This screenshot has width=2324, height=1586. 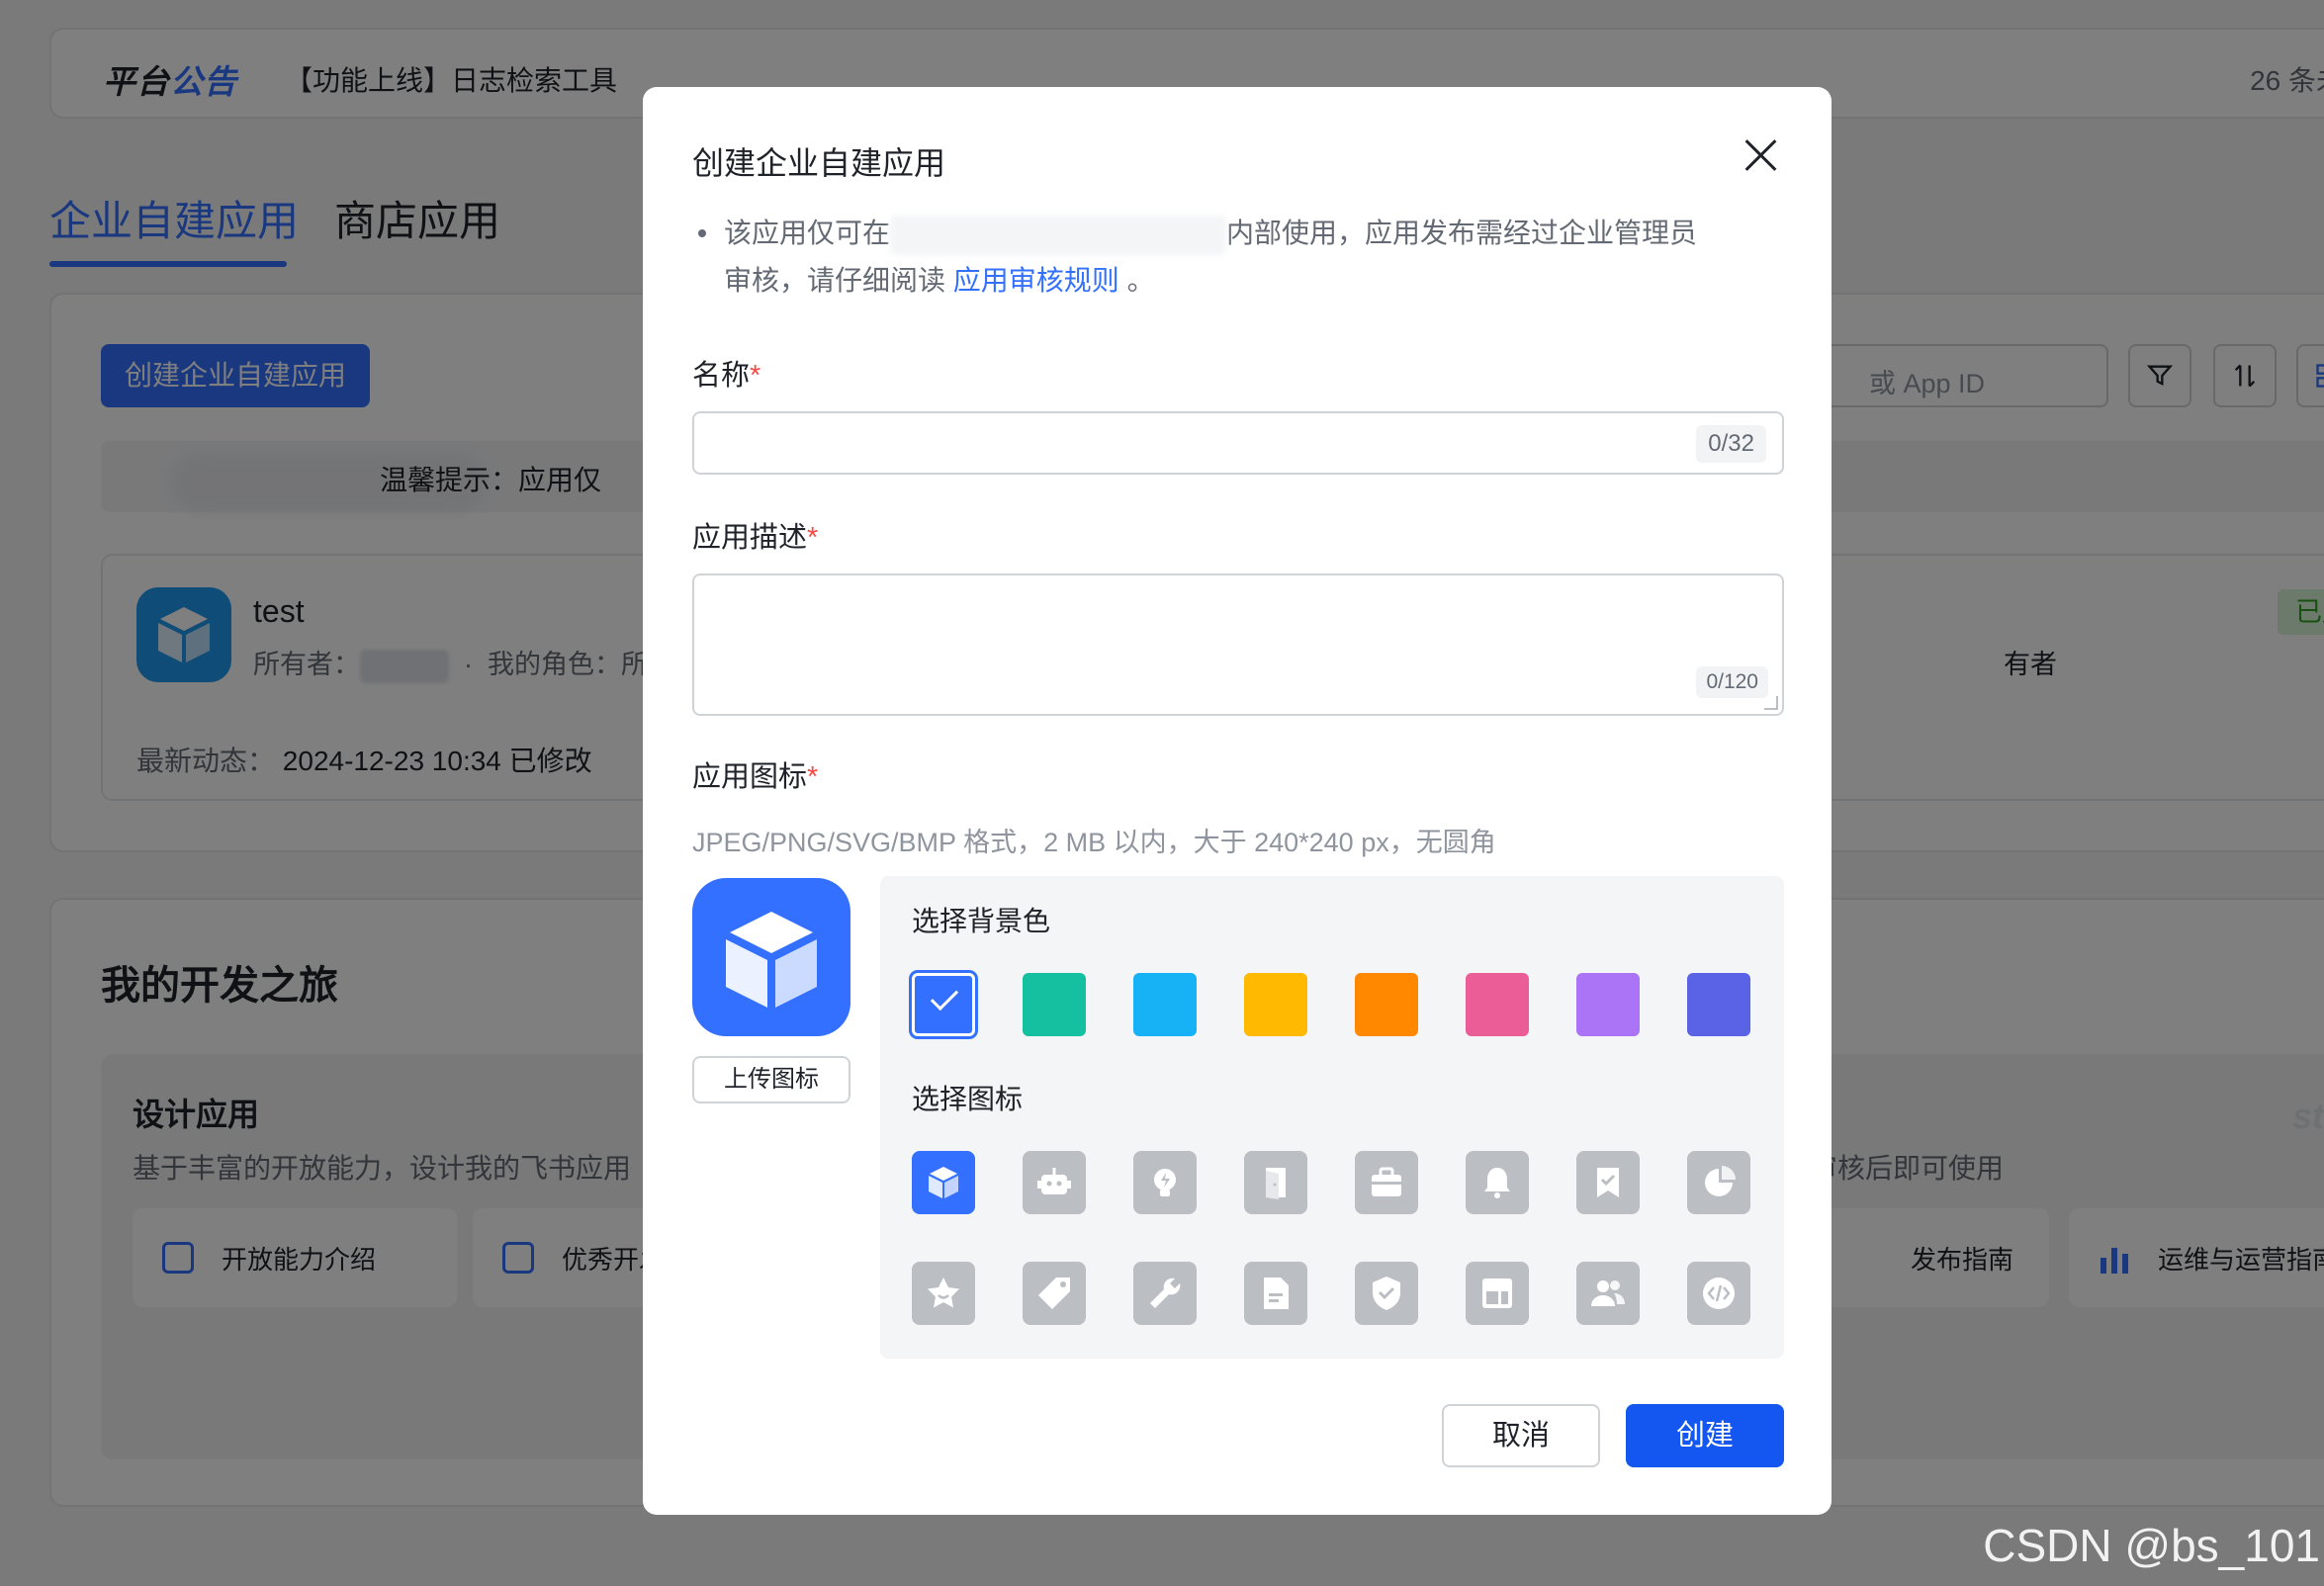 I want to click on redacted-enterprise-name, so click(x=1058, y=235).